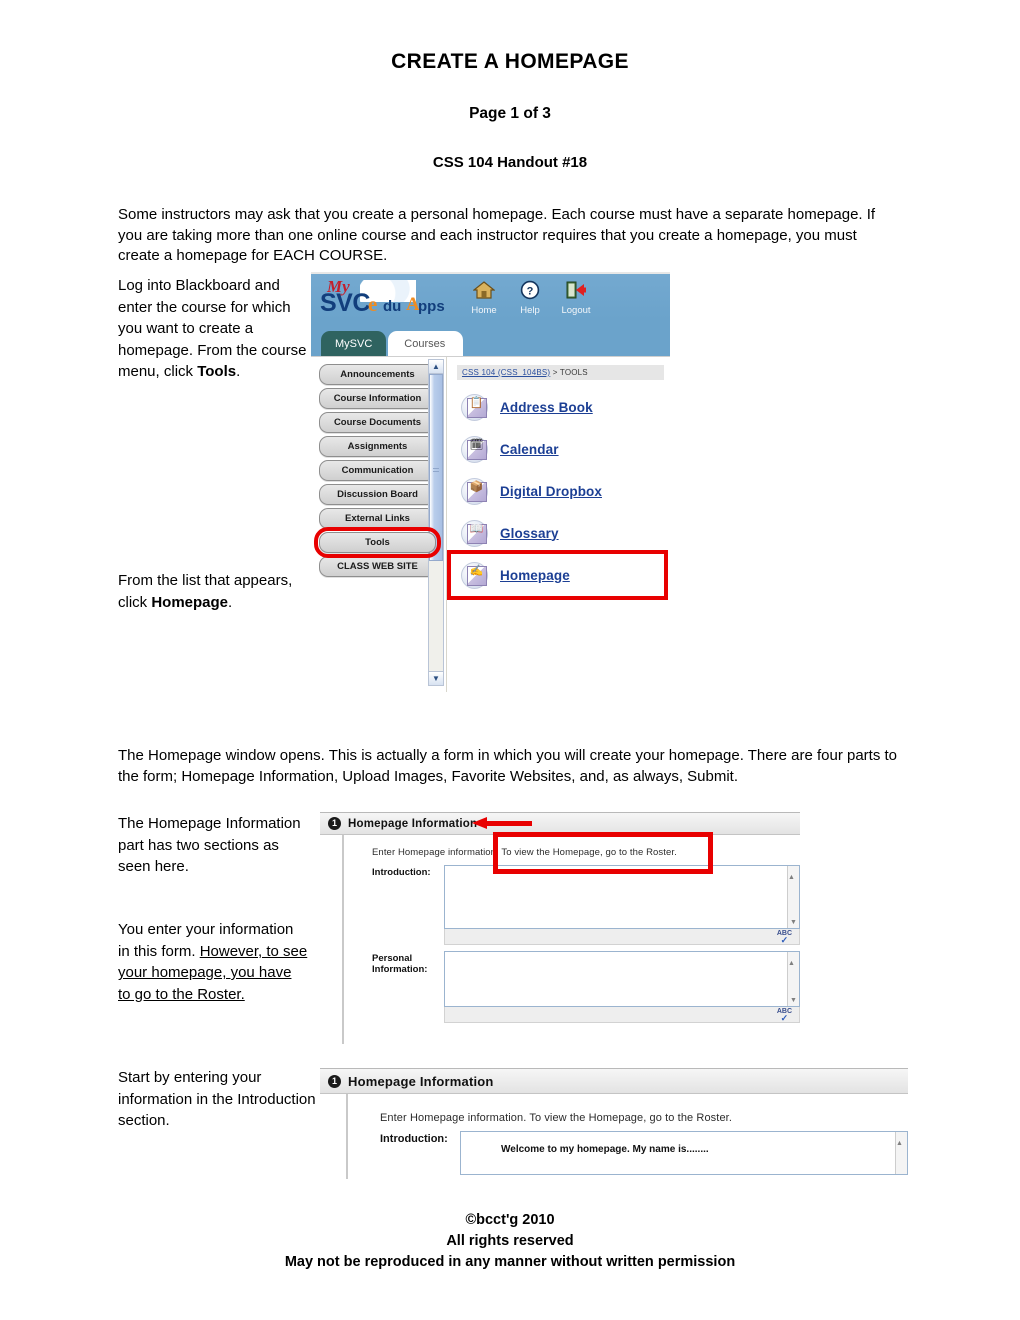 The image size is (1020, 1320). I want to click on footer-rights: All rights reserved, so click(510, 1241).